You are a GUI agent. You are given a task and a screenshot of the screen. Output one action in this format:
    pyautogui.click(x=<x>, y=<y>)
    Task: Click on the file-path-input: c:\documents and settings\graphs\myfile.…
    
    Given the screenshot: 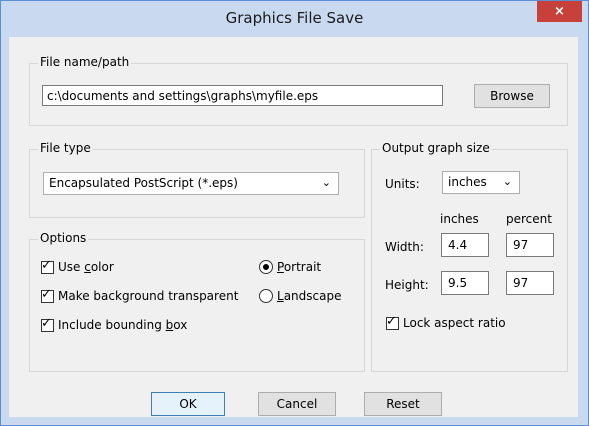 What is the action you would take?
    pyautogui.click(x=242, y=95)
    